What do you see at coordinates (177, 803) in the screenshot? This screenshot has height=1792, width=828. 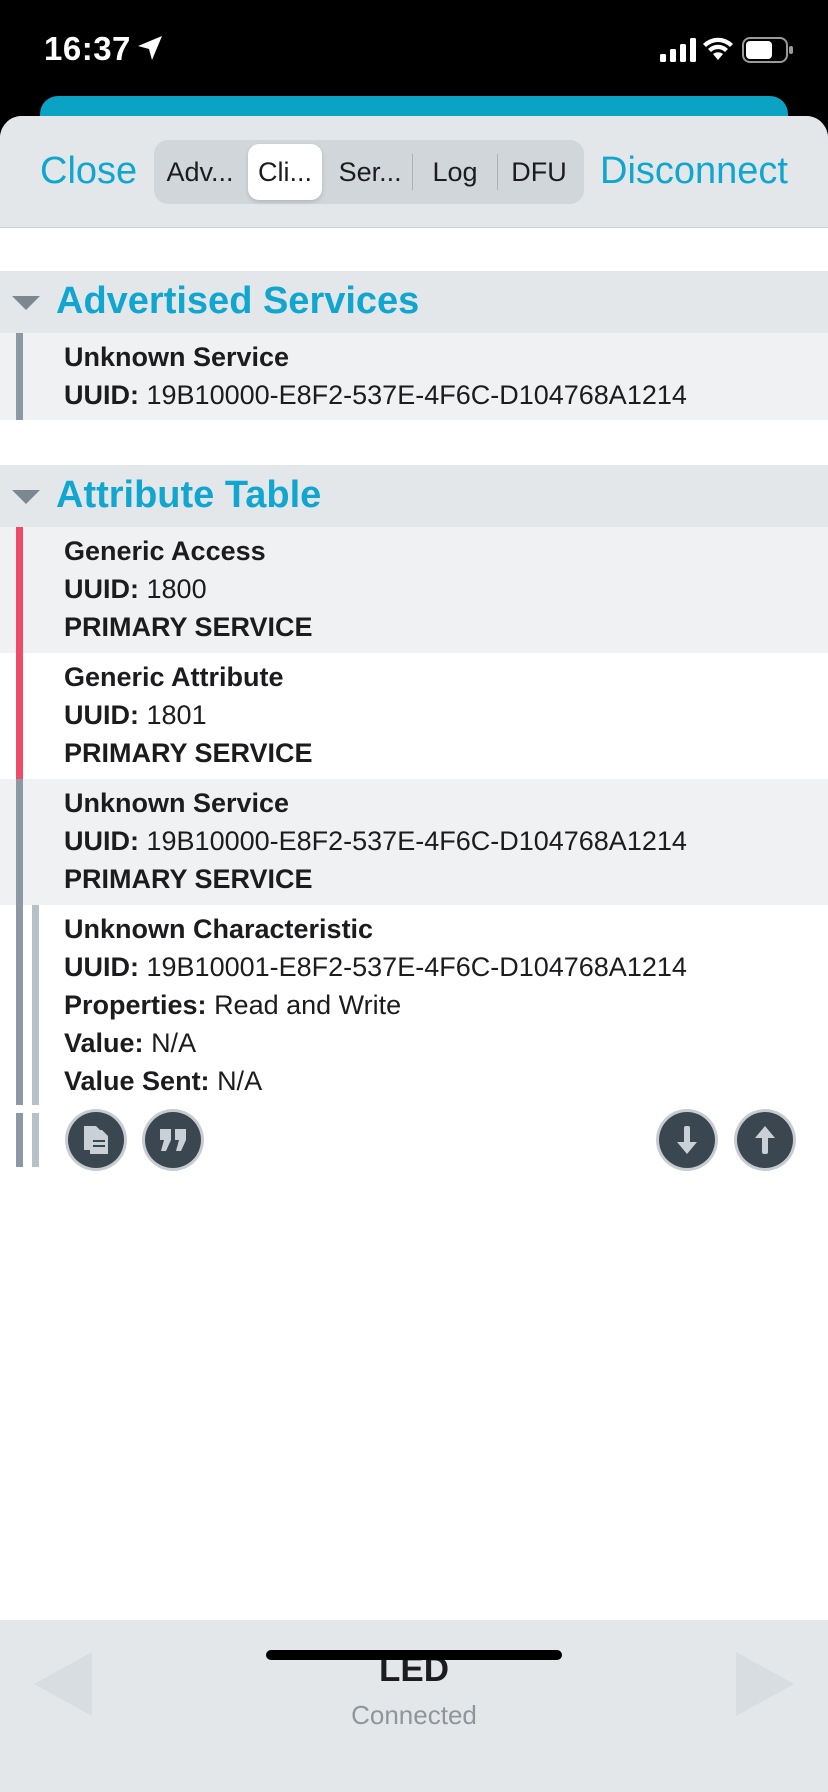 I see `attribute-name: Unknown Service` at bounding box center [177, 803].